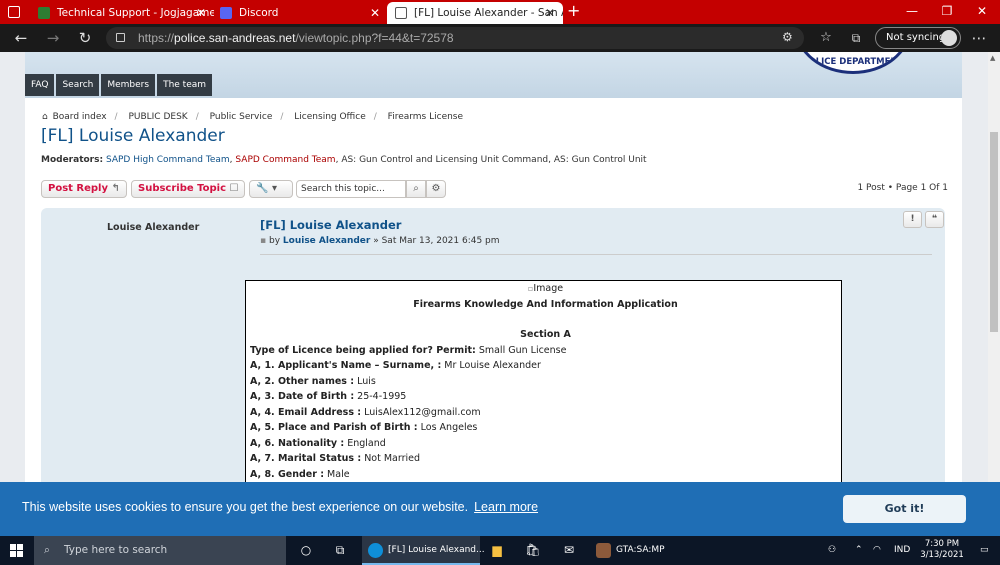 Image resolution: width=1000 pixels, height=565 pixels. I want to click on tab-discord: Discord ✕, so click(300, 13).